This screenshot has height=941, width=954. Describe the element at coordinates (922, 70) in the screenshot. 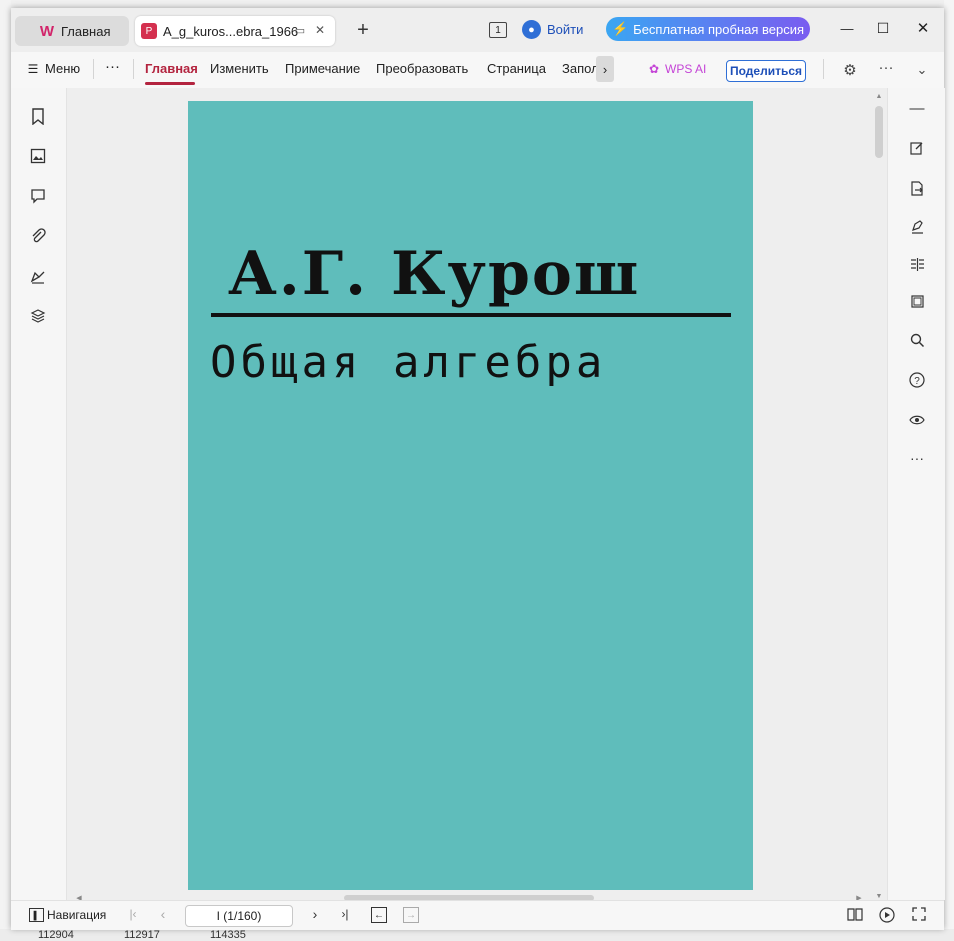

I see `collapse-ribbon-chevron-icon: ⌄` at that location.